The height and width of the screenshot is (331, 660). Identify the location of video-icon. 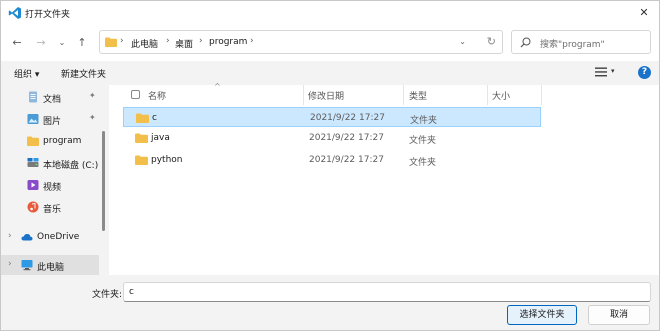
(33, 185).